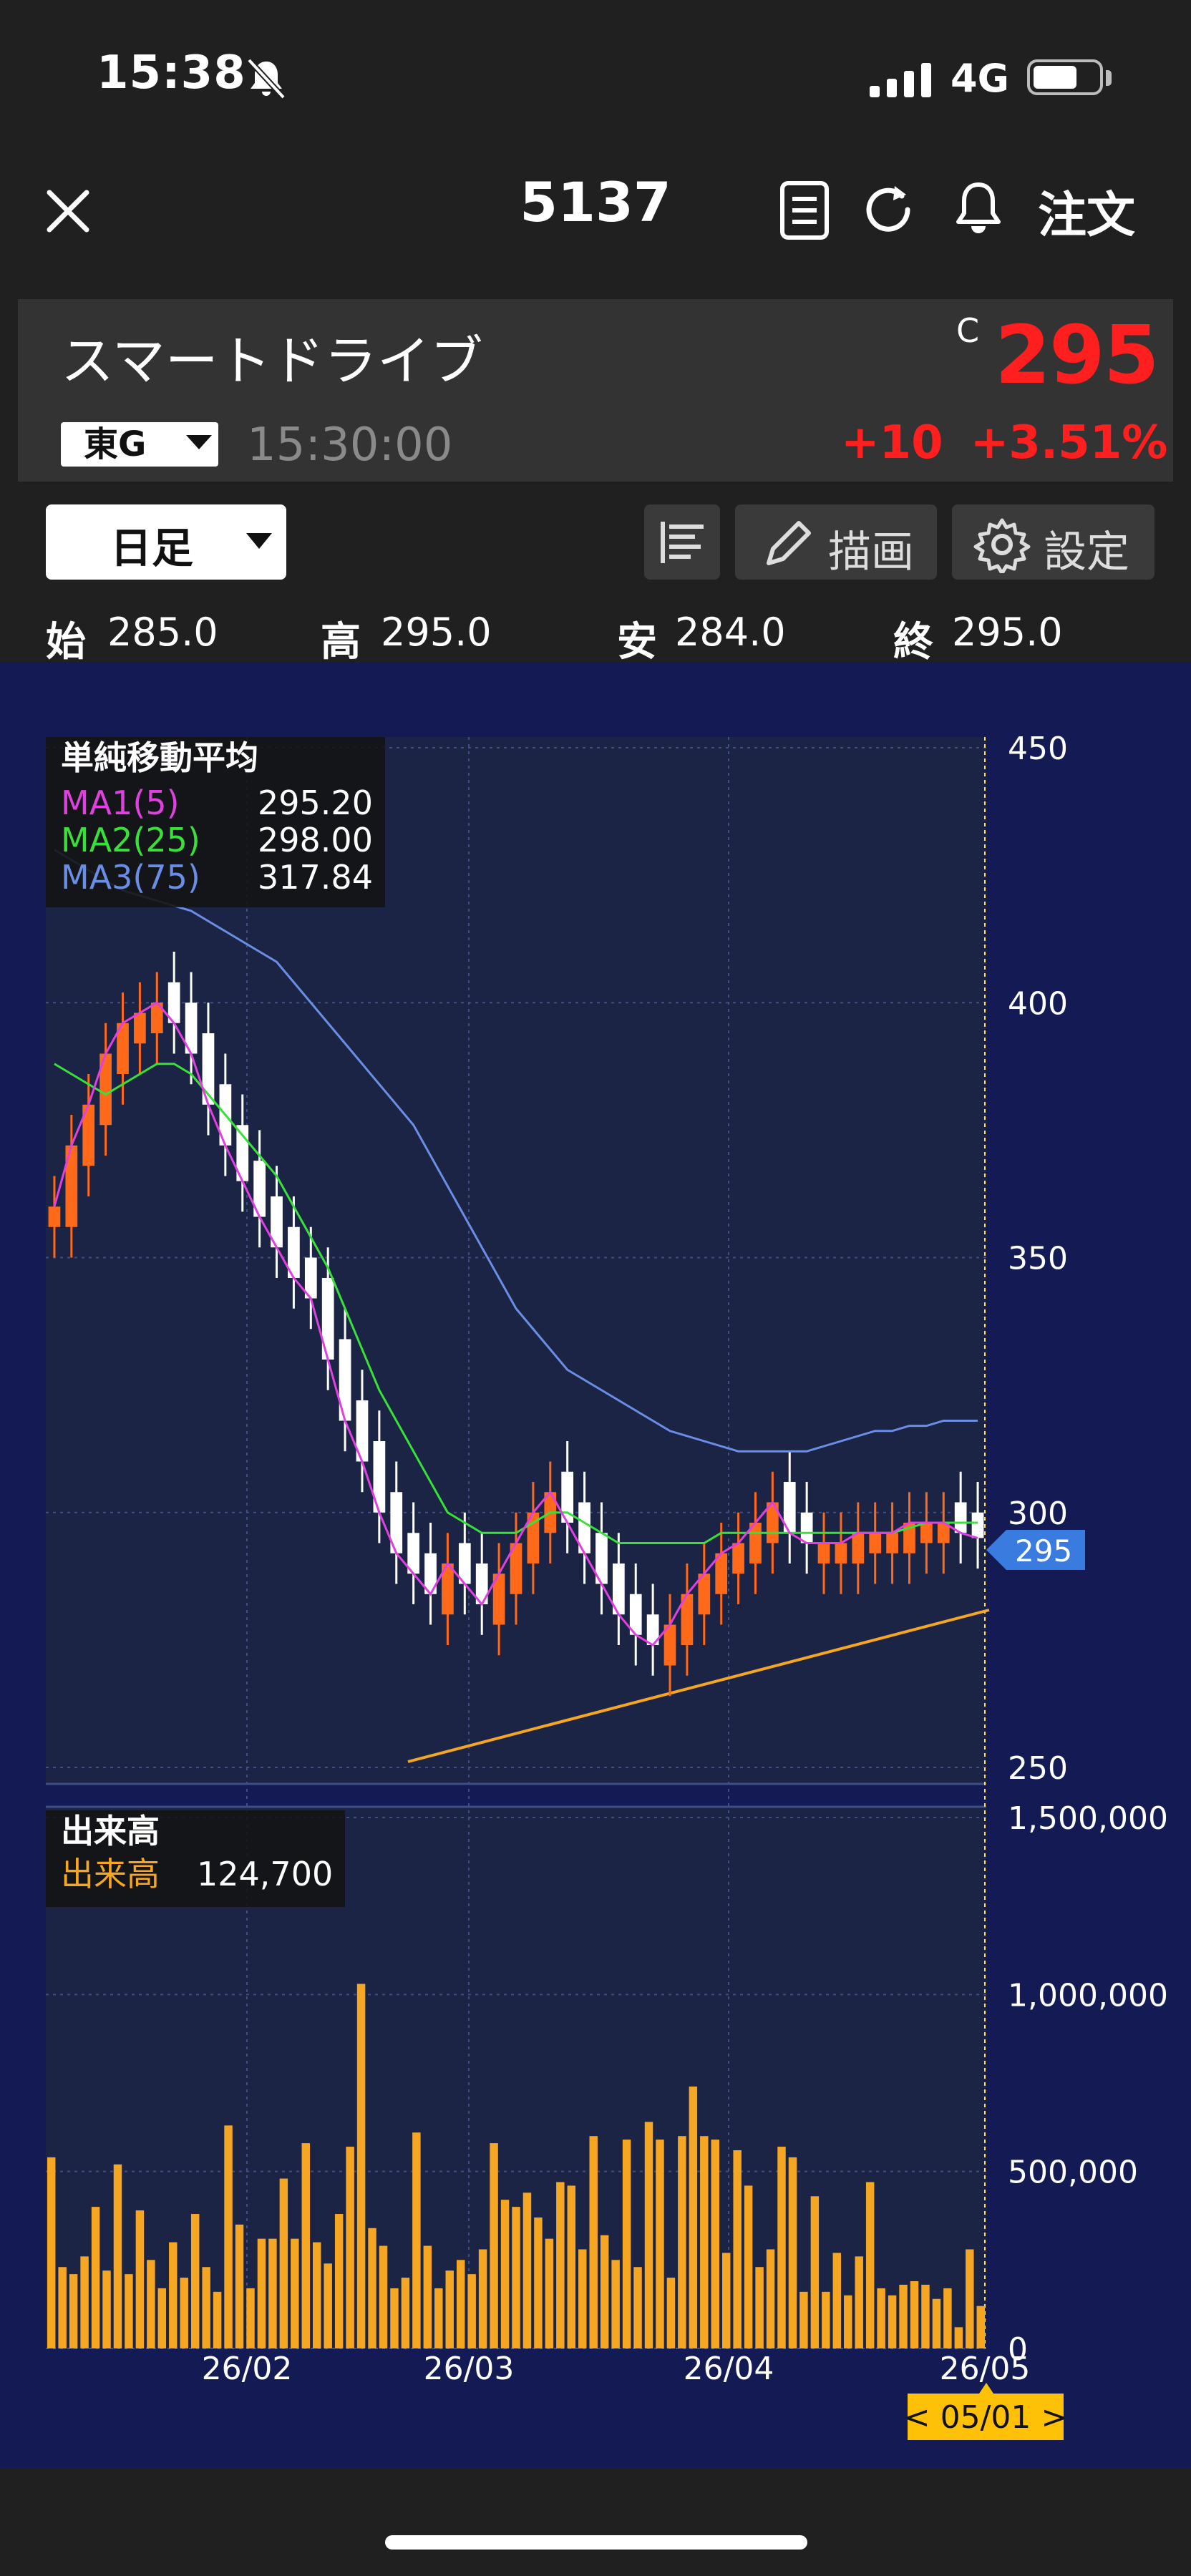 The height and width of the screenshot is (2576, 1191). I want to click on date-tick-label: 26/03, so click(469, 2369).